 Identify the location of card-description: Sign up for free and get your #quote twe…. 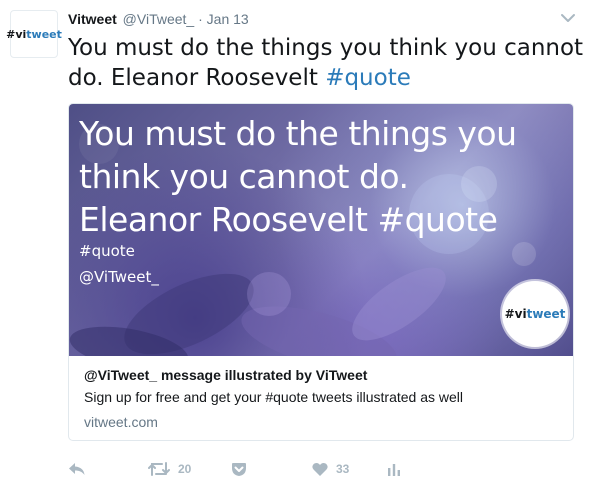
(273, 397).